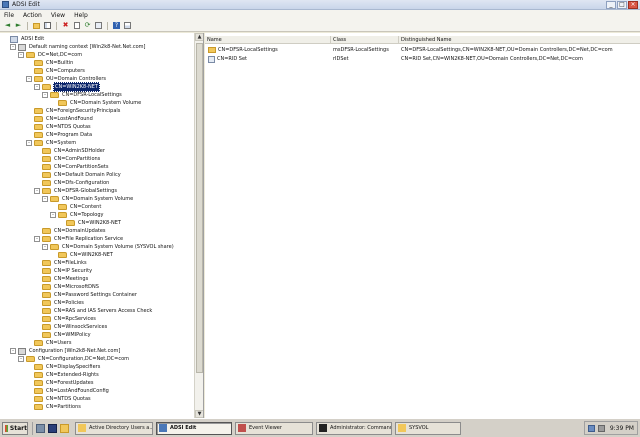 Image resolution: width=640 pixels, height=437 pixels. I want to click on tree-node: - CN=Domain System Volume, so click(88, 199).